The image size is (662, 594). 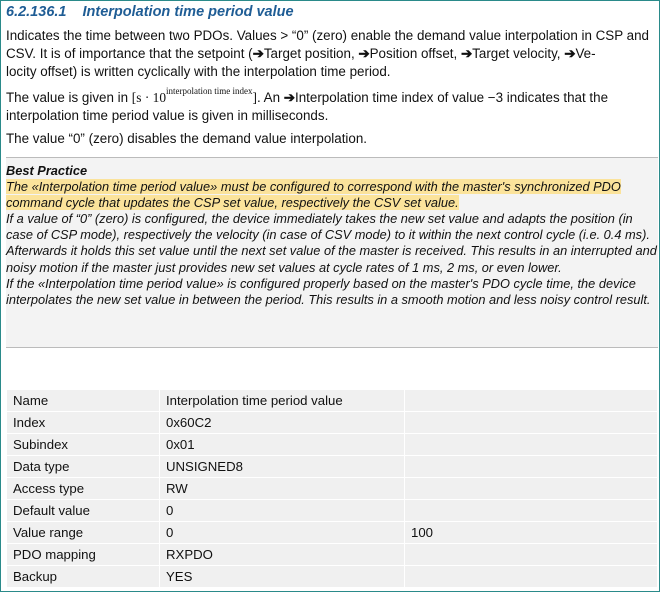 What do you see at coordinates (518, 53) in the screenshot?
I see `link-target-velocity: Target velocity,` at bounding box center [518, 53].